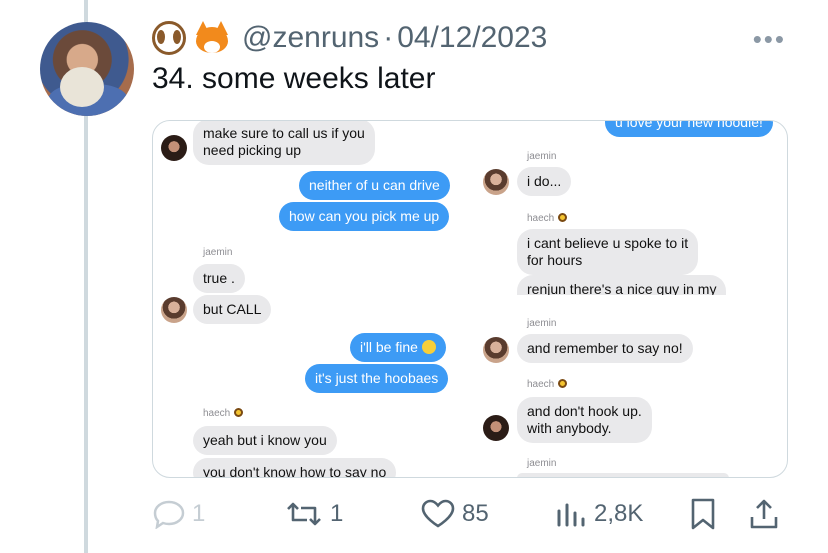  Describe the element at coordinates (622, 285) in the screenshot. I see `message-bubble: renjun there's a nice guy in my` at that location.